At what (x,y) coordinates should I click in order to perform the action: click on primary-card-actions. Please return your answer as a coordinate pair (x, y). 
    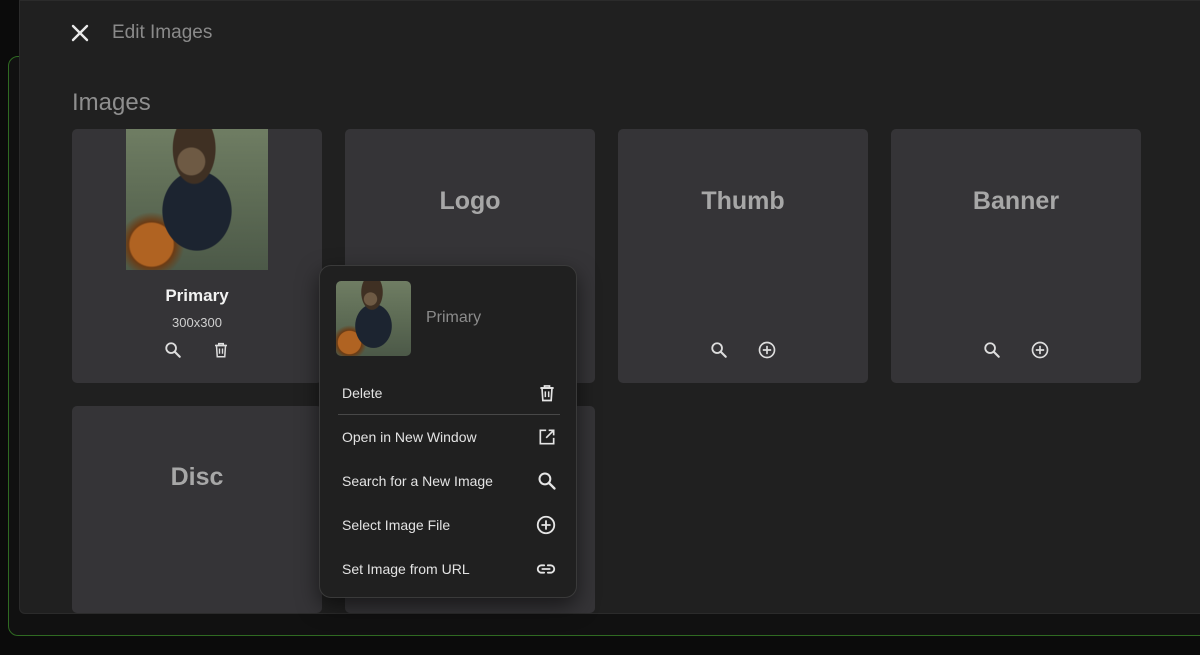
    Looking at the image, I should click on (197, 350).